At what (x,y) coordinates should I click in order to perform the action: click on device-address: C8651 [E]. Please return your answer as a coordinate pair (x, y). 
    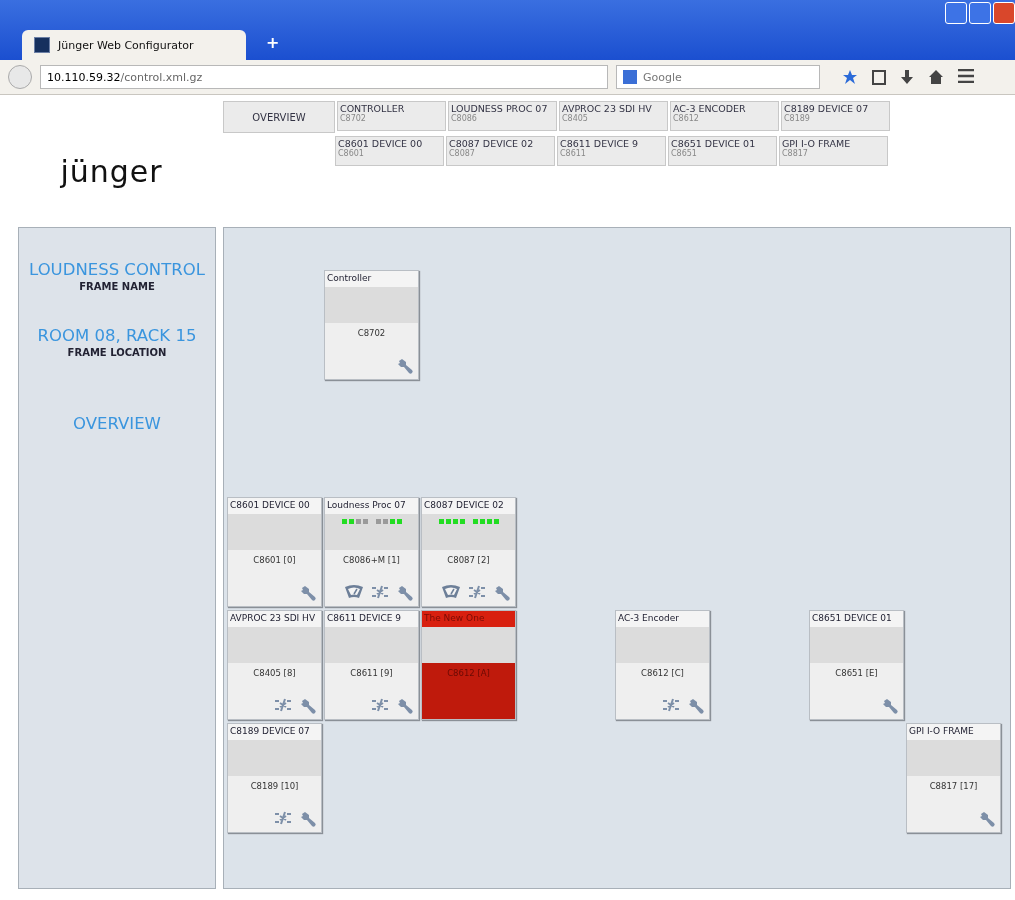
    Looking at the image, I should click on (856, 673).